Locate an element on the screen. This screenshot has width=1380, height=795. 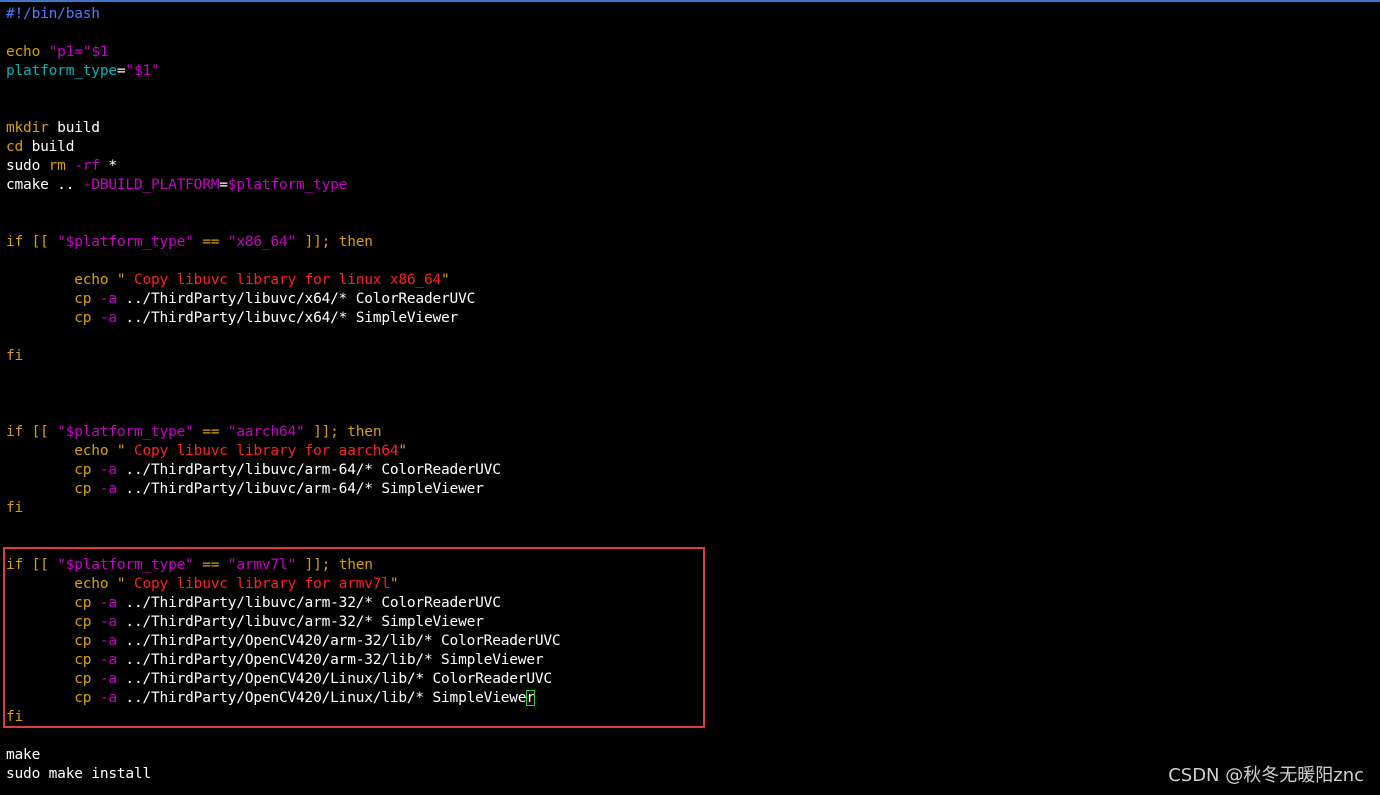
code-token: "aarch64" is located at coordinates (266, 432).